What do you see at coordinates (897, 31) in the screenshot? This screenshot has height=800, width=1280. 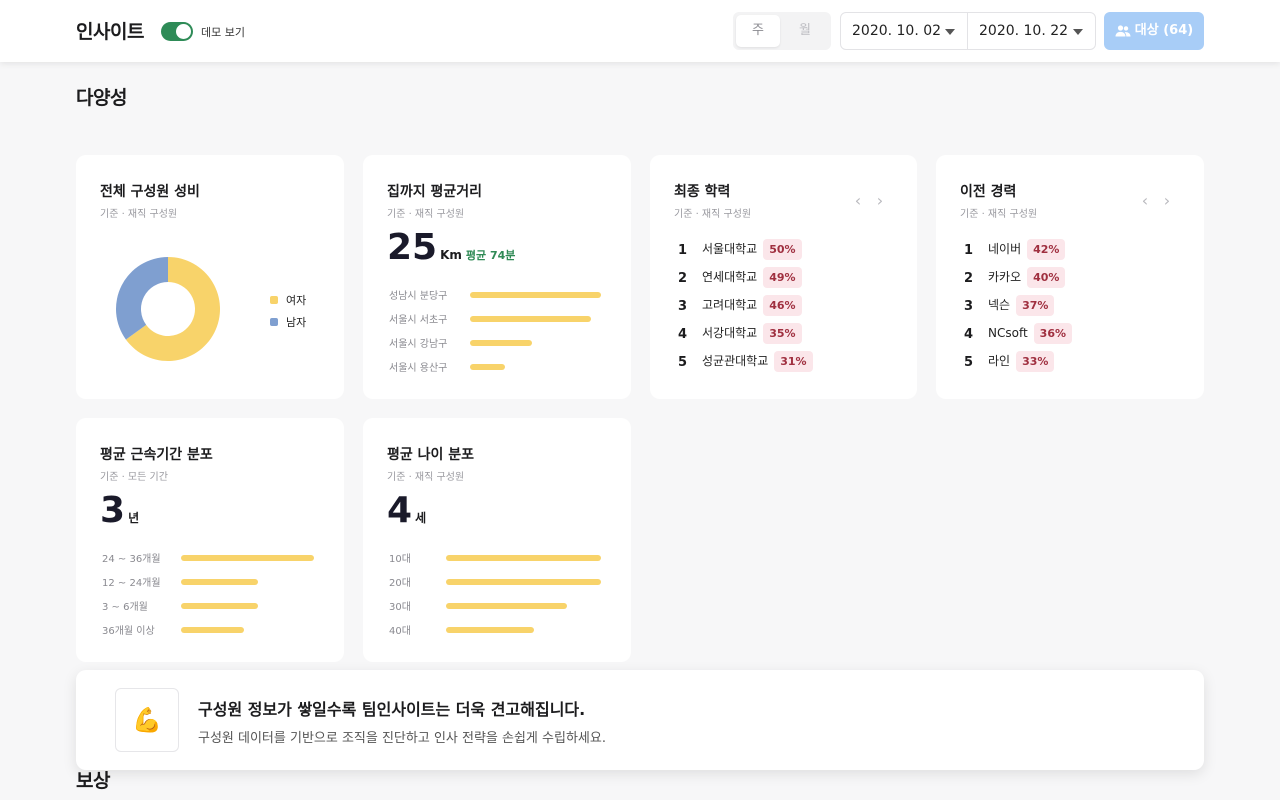 I see `date-from-value: 2020. 10. 02` at bounding box center [897, 31].